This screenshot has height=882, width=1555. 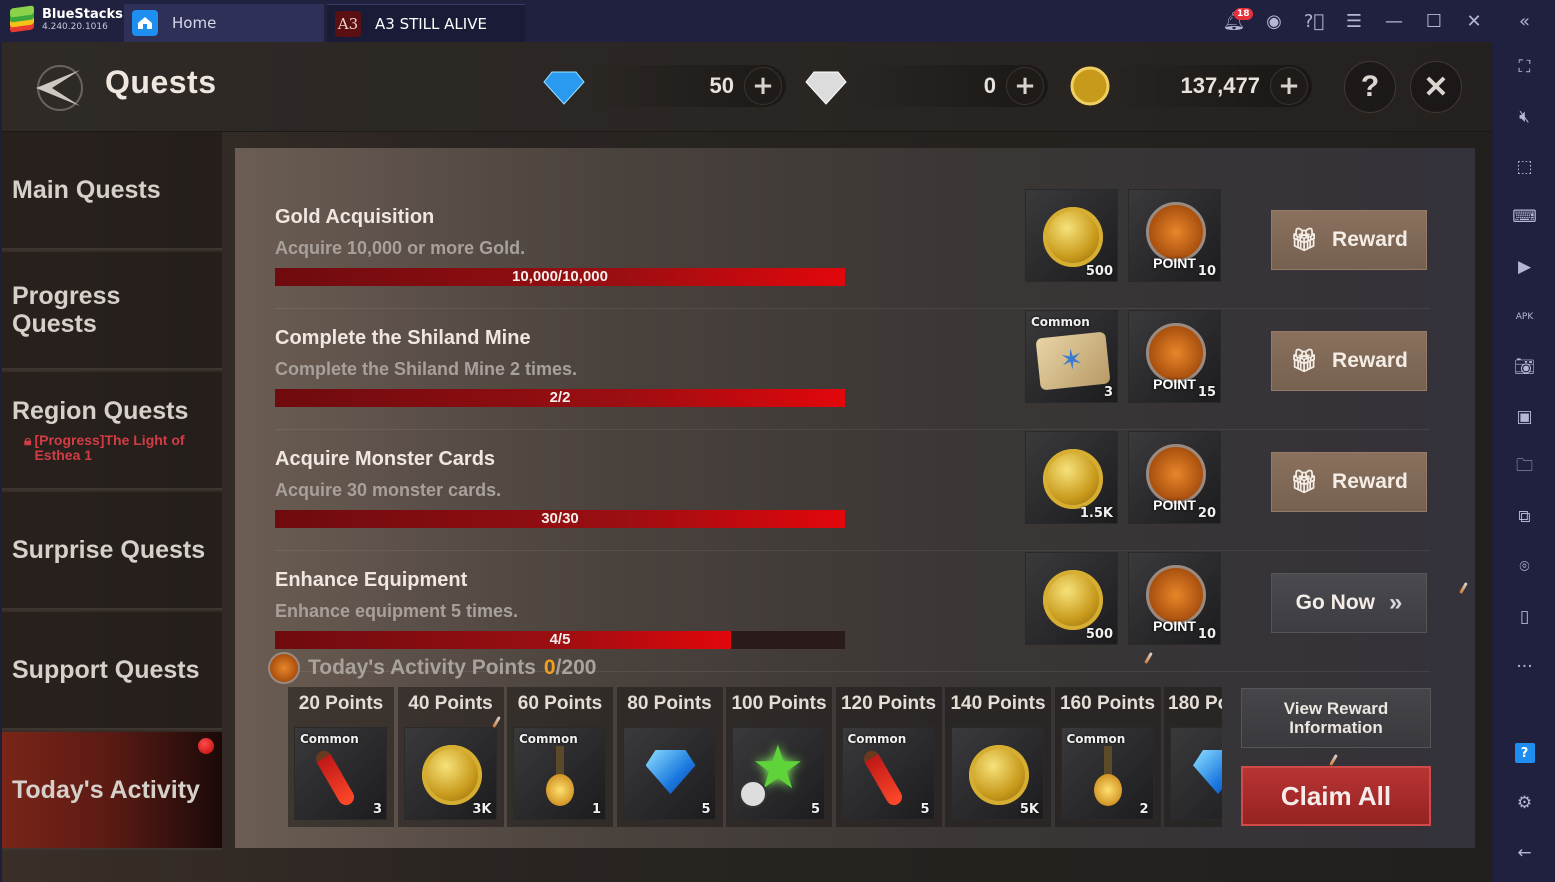 I want to click on reward-count: 2, so click(x=1144, y=809).